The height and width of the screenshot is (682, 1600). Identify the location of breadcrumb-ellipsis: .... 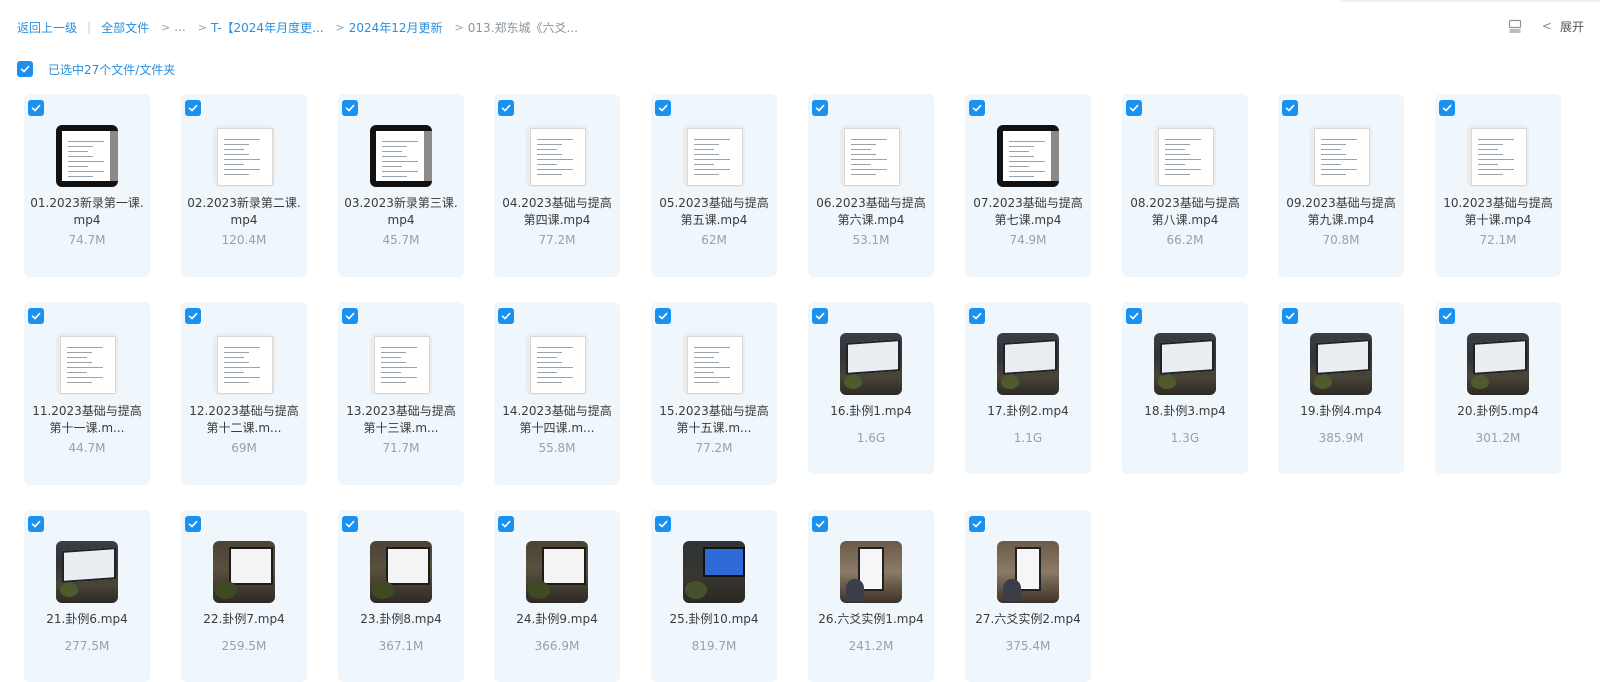
(179, 27).